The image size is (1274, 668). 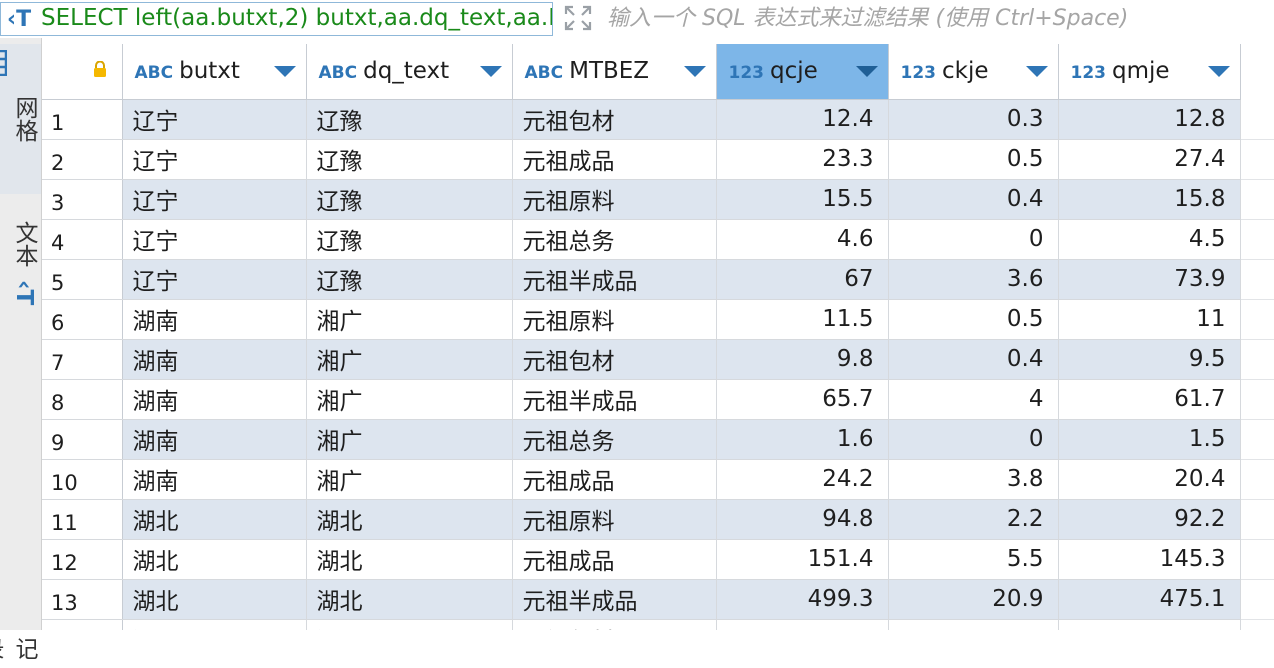 What do you see at coordinates (1149, 624) in the screenshot?
I see `cell-qmje` at bounding box center [1149, 624].